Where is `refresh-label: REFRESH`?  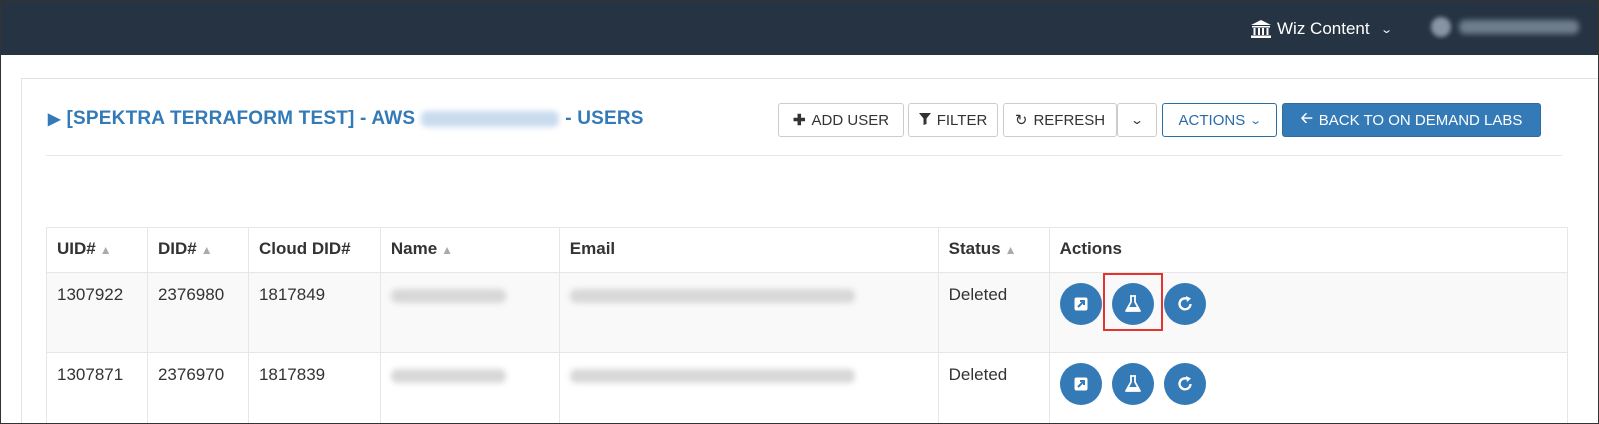
refresh-label: REFRESH is located at coordinates (1069, 120).